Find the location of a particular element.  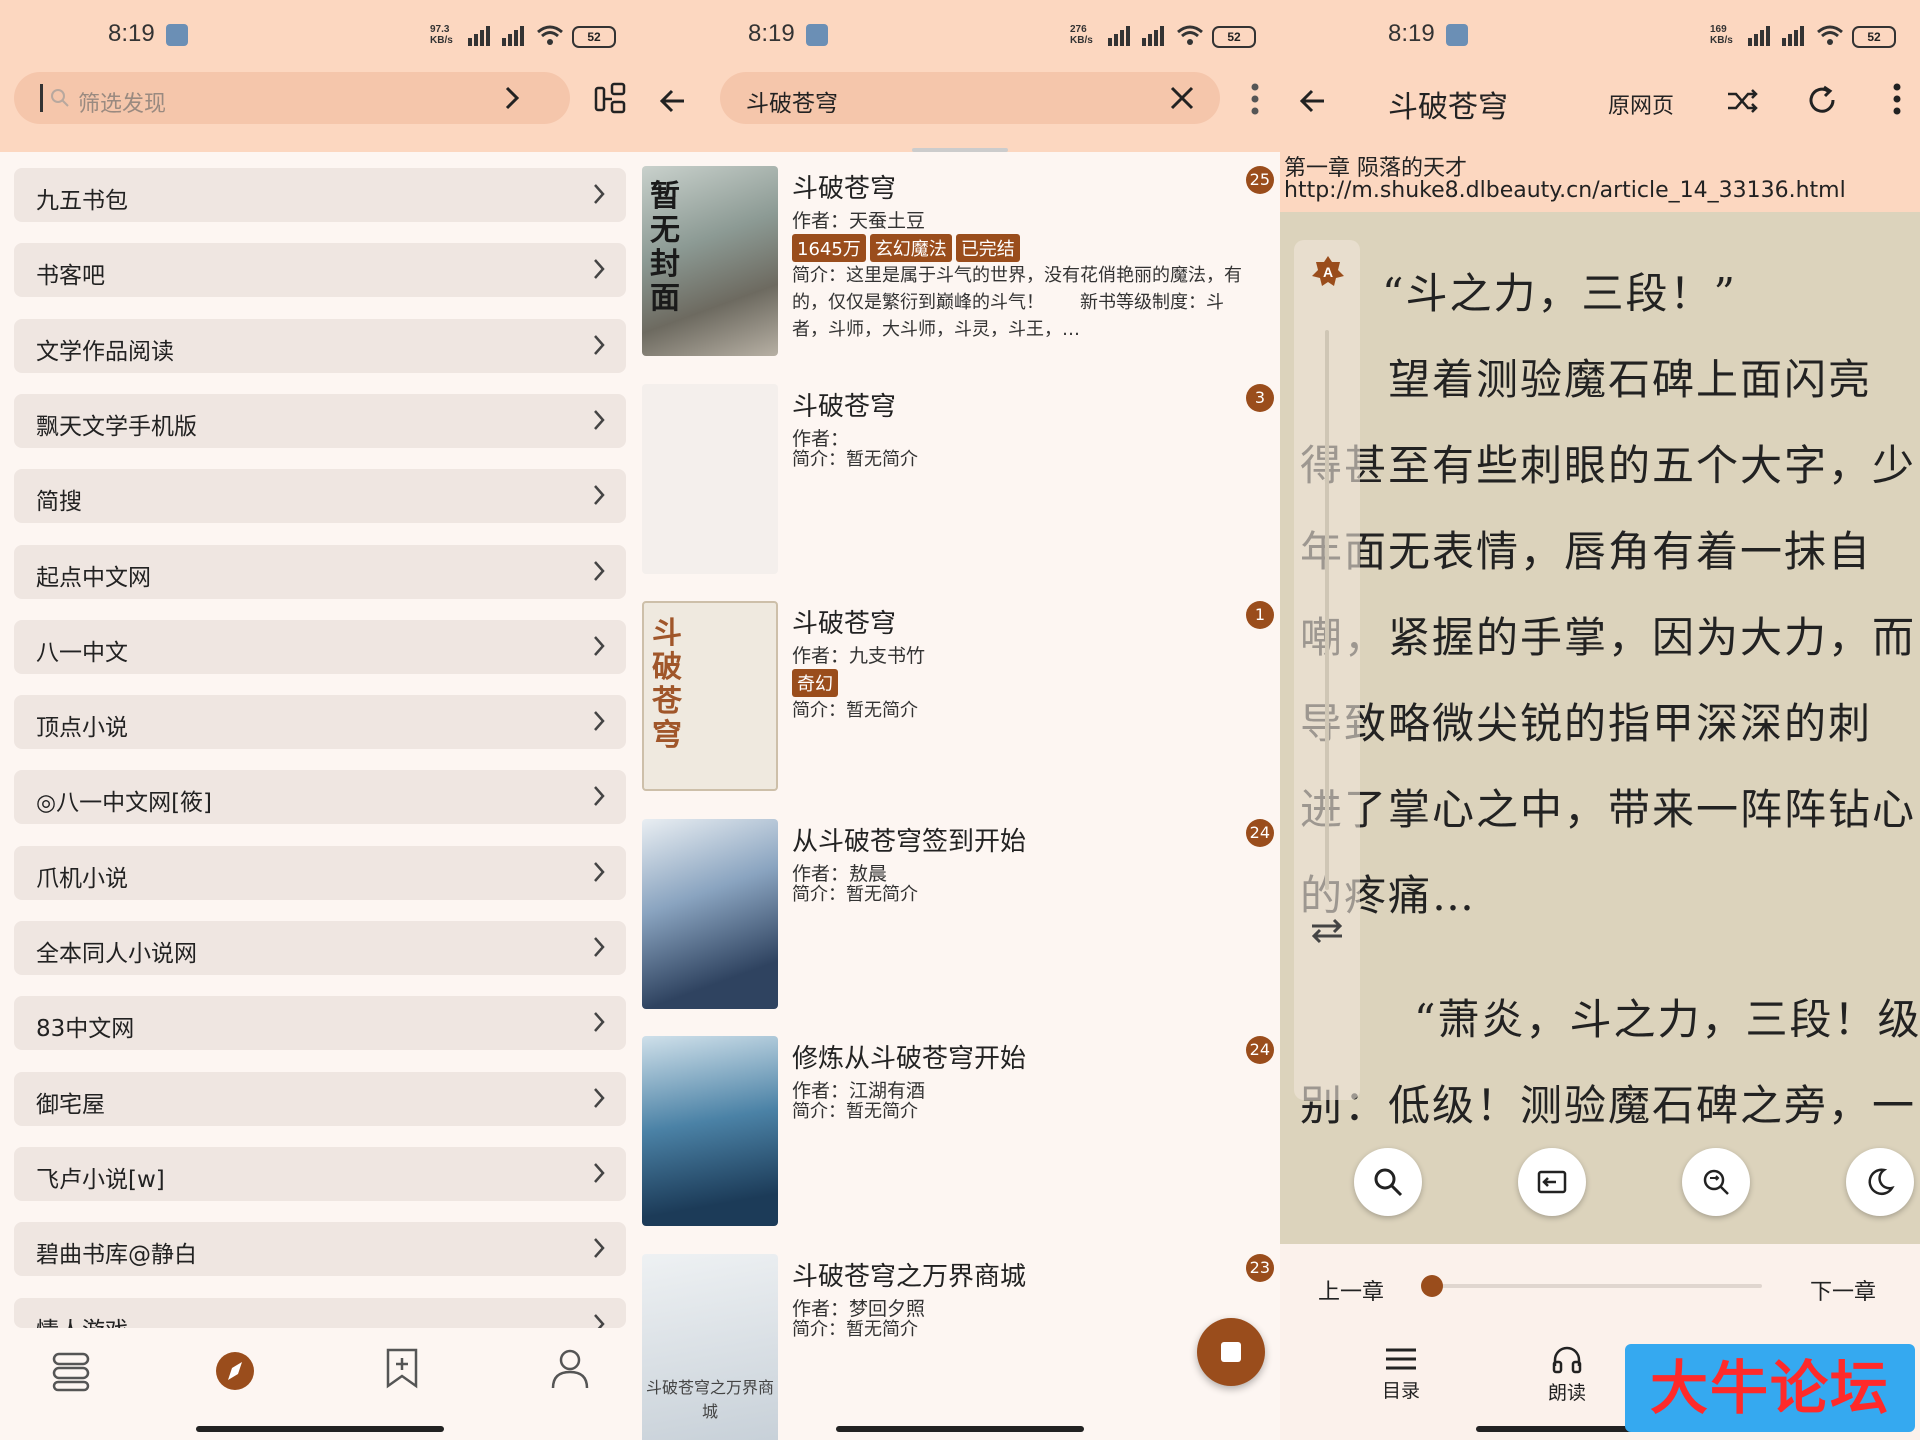

book-result: 斗破苍穹之万界商城 斗破苍穹之万界商城 作者：梦回夕照 简介：暂无简介 23 is located at coordinates (961, 1346).